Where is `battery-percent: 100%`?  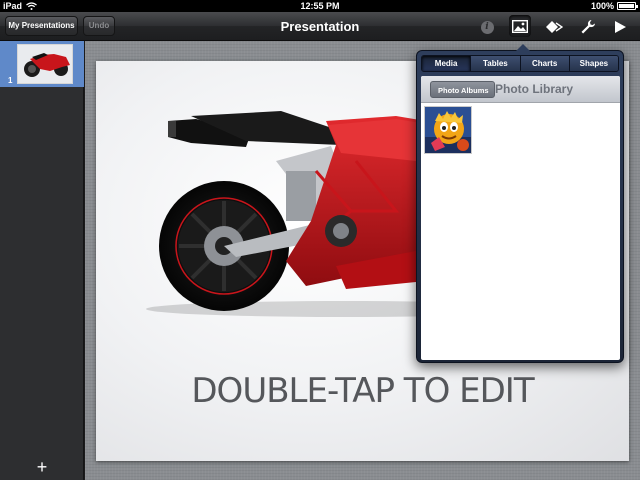
battery-percent: 100% is located at coordinates (602, 6).